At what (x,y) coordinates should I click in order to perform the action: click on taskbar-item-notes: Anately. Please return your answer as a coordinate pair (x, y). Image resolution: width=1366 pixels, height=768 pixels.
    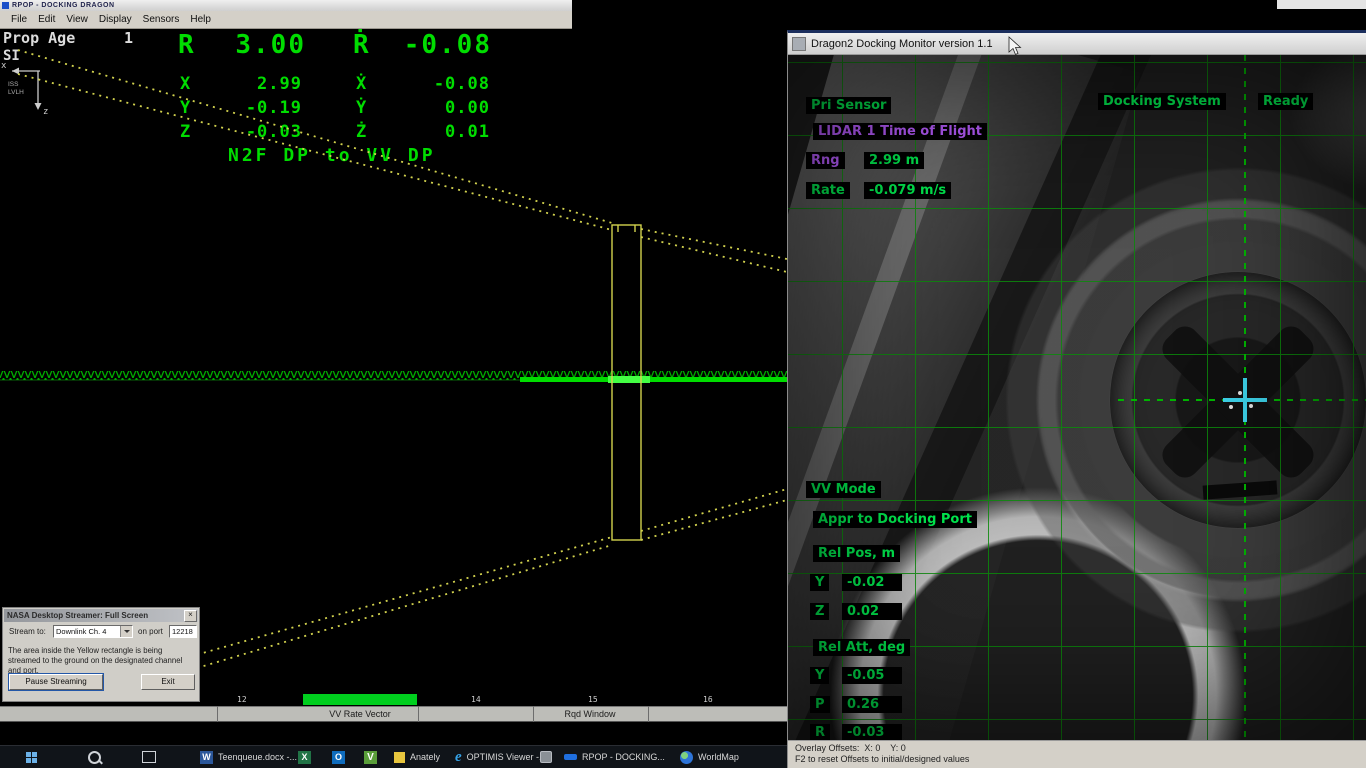
    Looking at the image, I should click on (417, 757).